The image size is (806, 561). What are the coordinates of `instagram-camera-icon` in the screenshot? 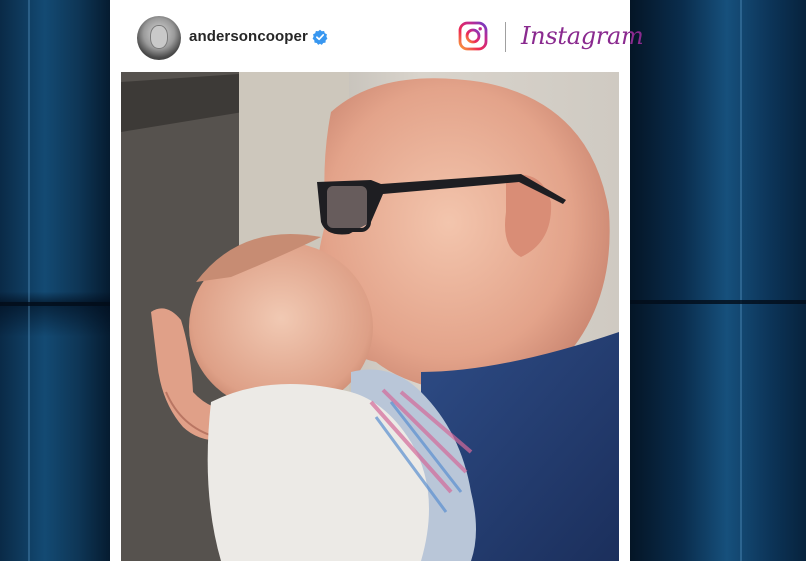 It's located at (473, 36).